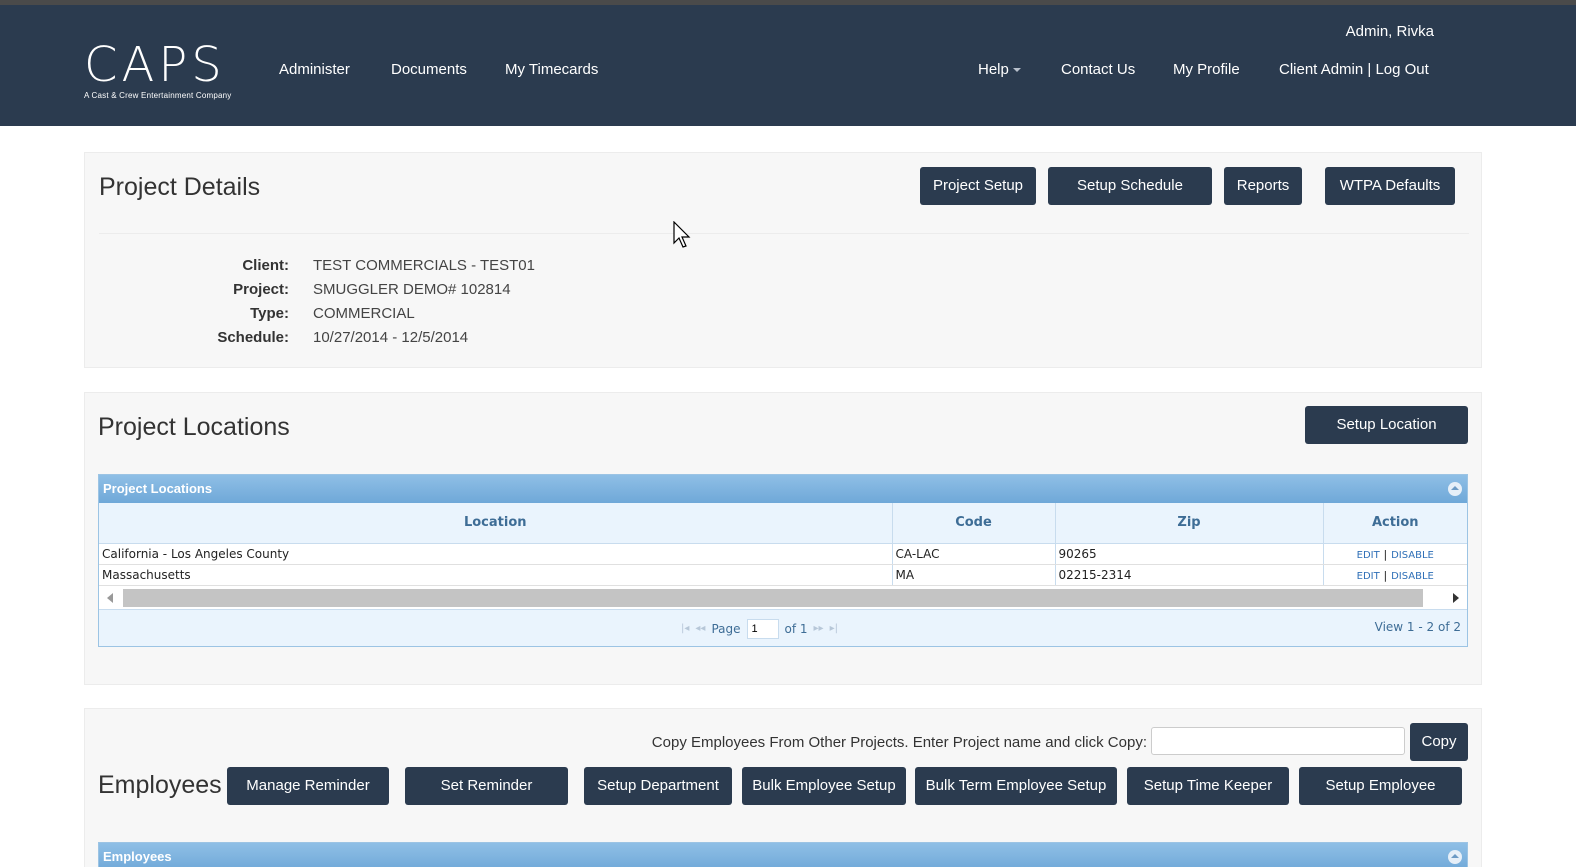  I want to click on pager-controls: |◂ ◂◂ Page of 1 ▸▸ ▸|, so click(759, 628).